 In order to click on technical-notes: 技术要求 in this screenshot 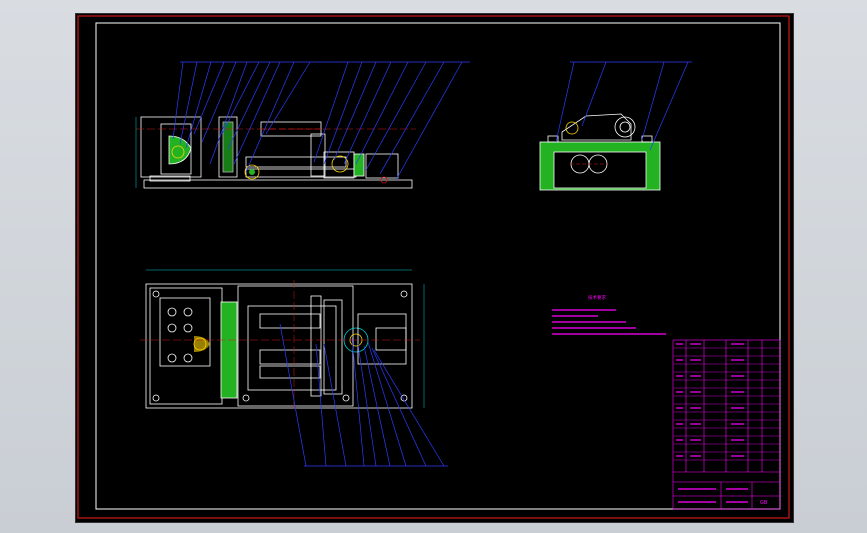, I will do `click(609, 314)`.